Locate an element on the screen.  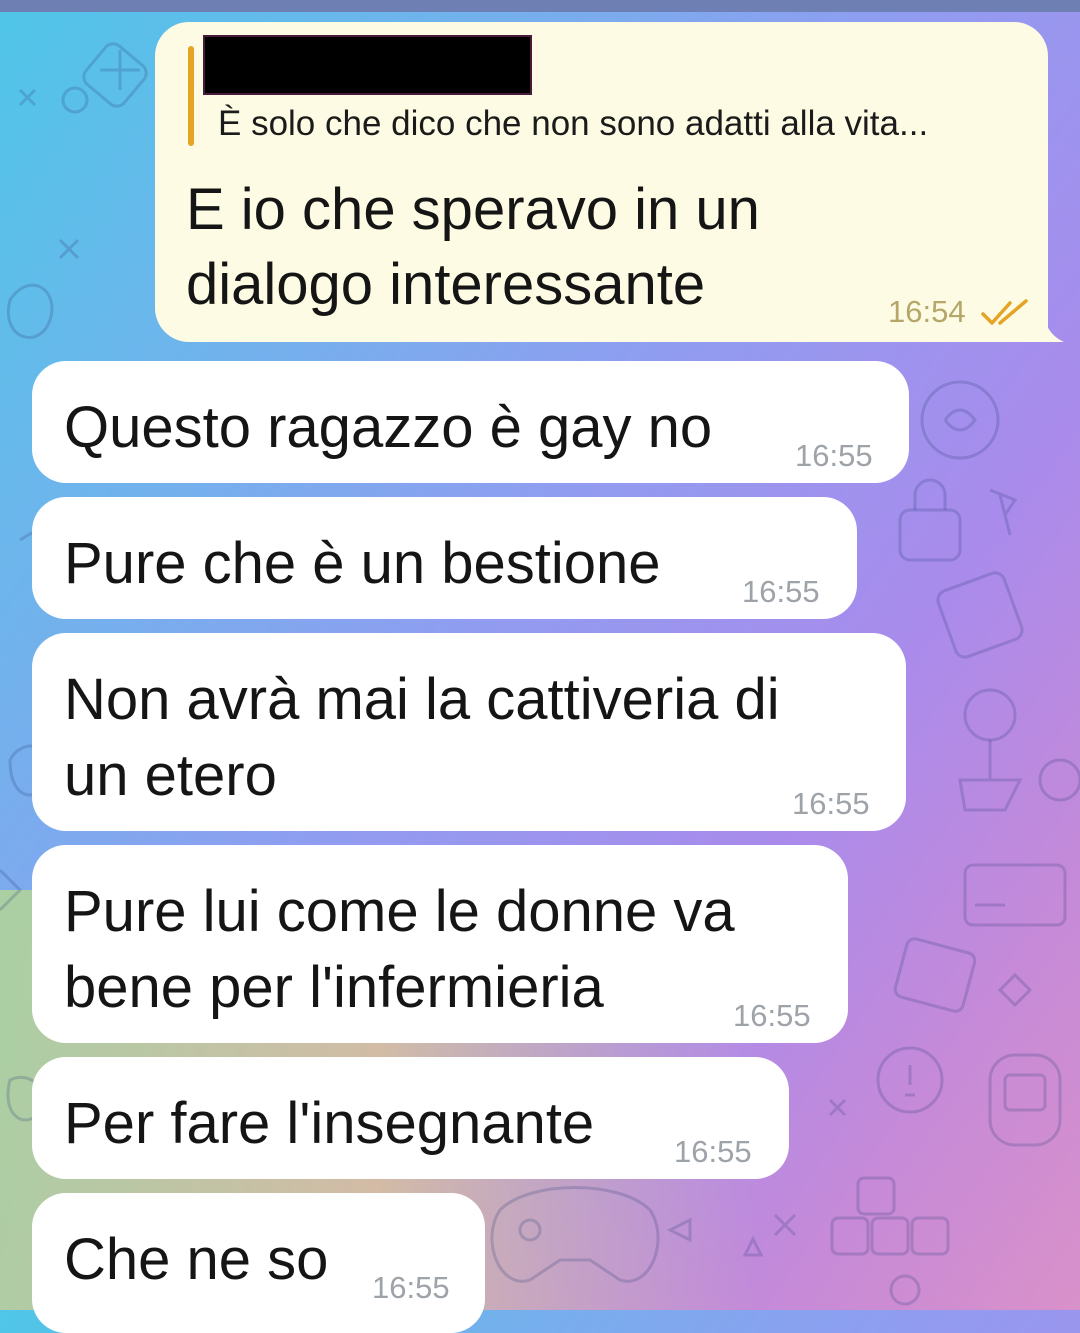
outgoing-time: 16:54 is located at coordinates (927, 311).